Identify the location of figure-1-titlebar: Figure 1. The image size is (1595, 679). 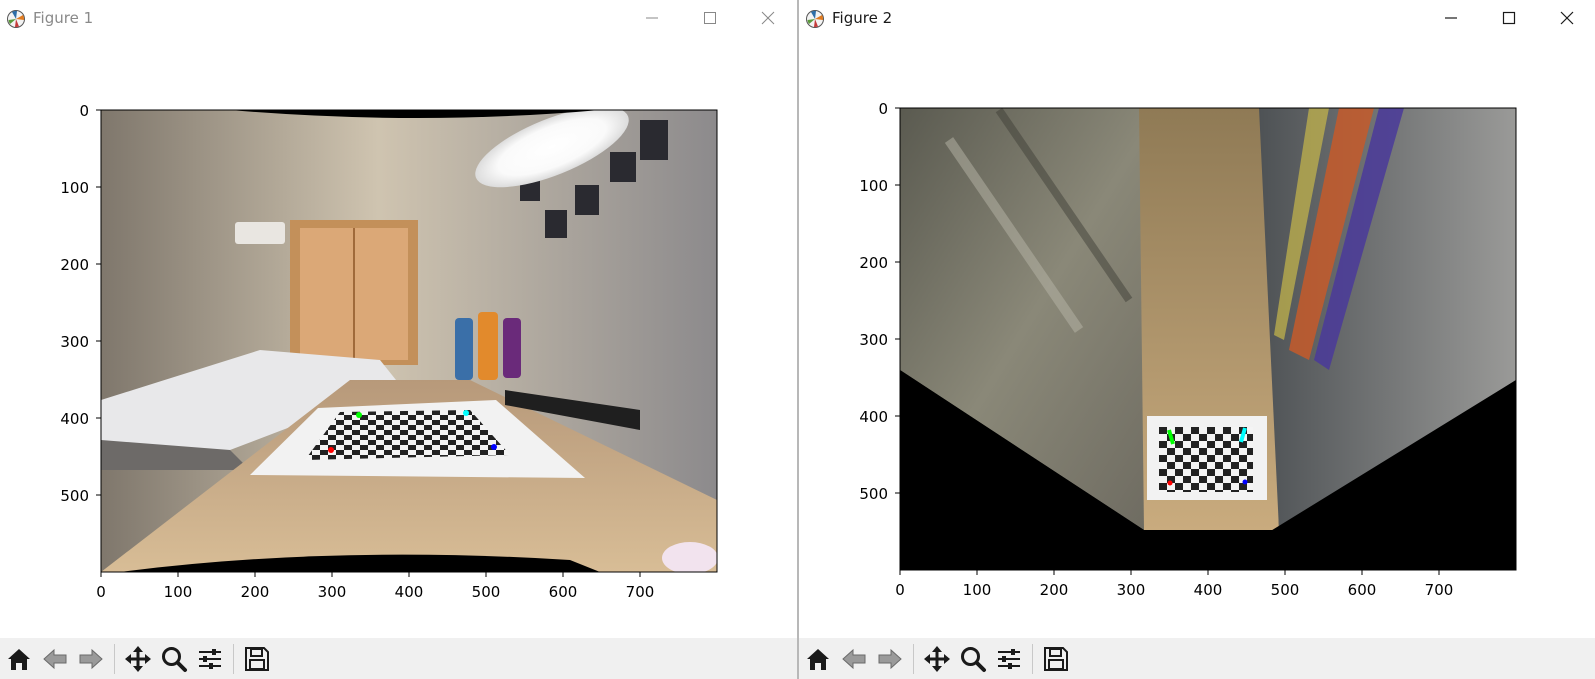
(398, 18).